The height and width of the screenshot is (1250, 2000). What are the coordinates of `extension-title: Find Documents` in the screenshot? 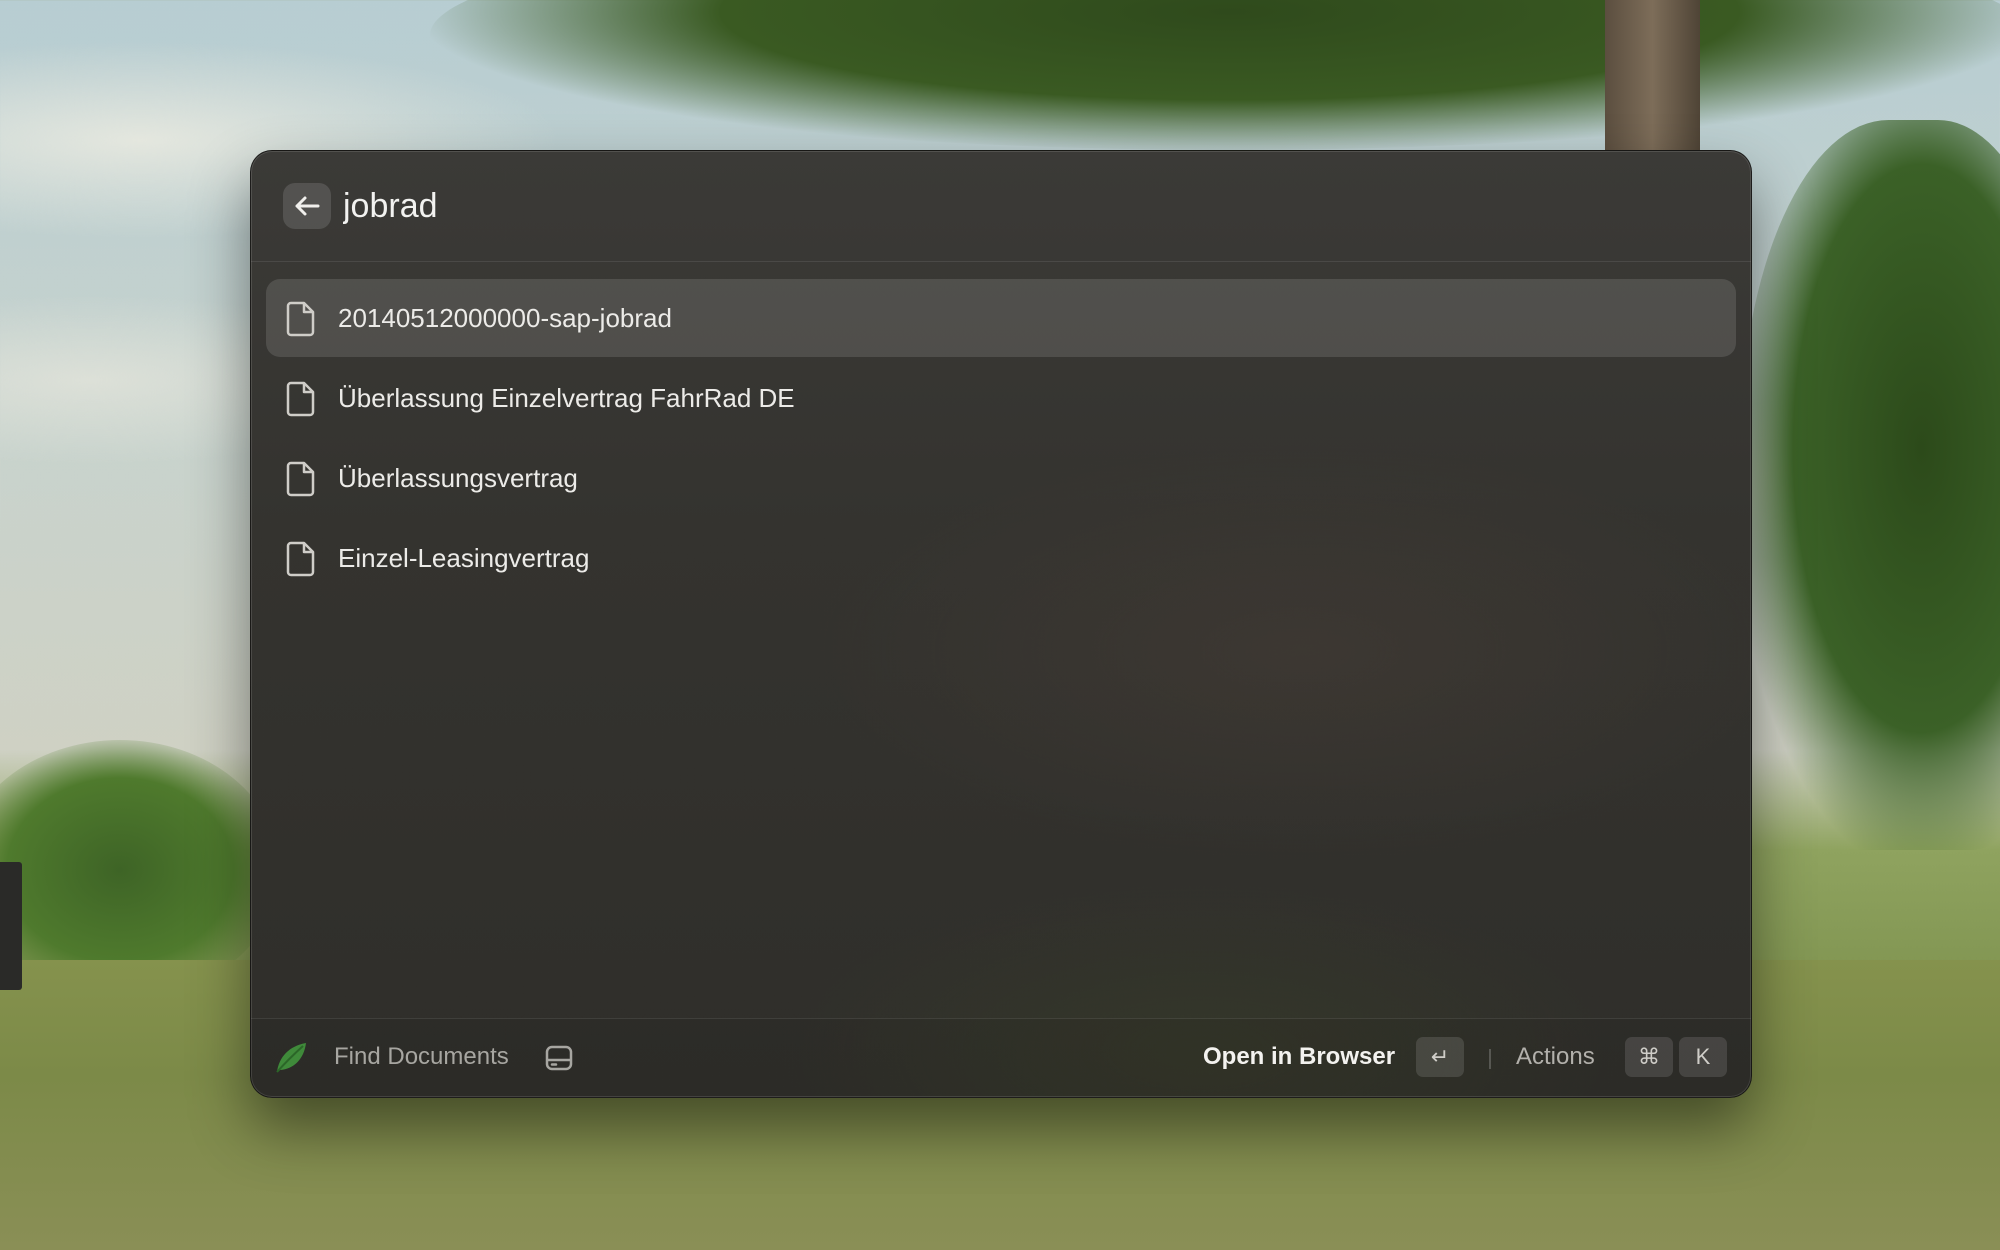 It's located at (421, 1056).